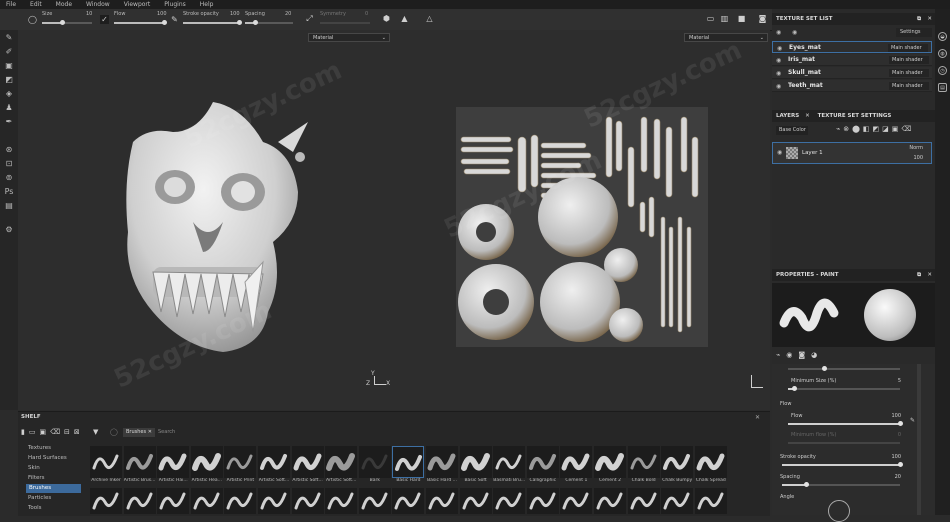 Image resolution: width=950 pixels, height=522 pixels. I want to click on layout-icon: ▥, so click(724, 18).